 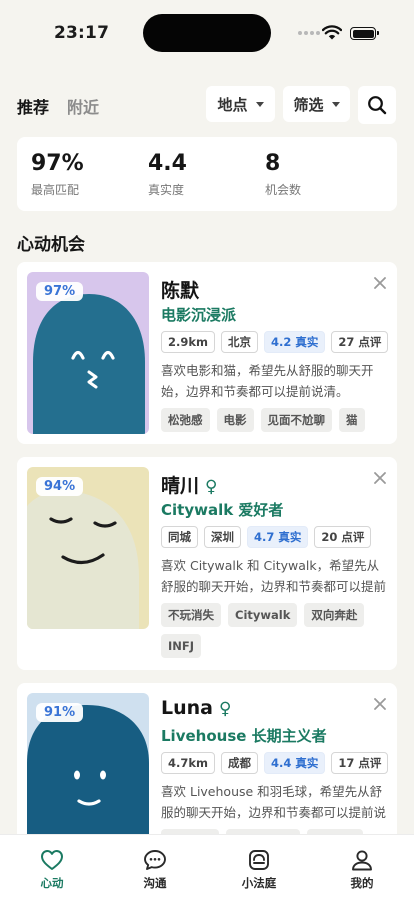 I want to click on nav-item-heartbeat: 心动, so click(x=52, y=870).